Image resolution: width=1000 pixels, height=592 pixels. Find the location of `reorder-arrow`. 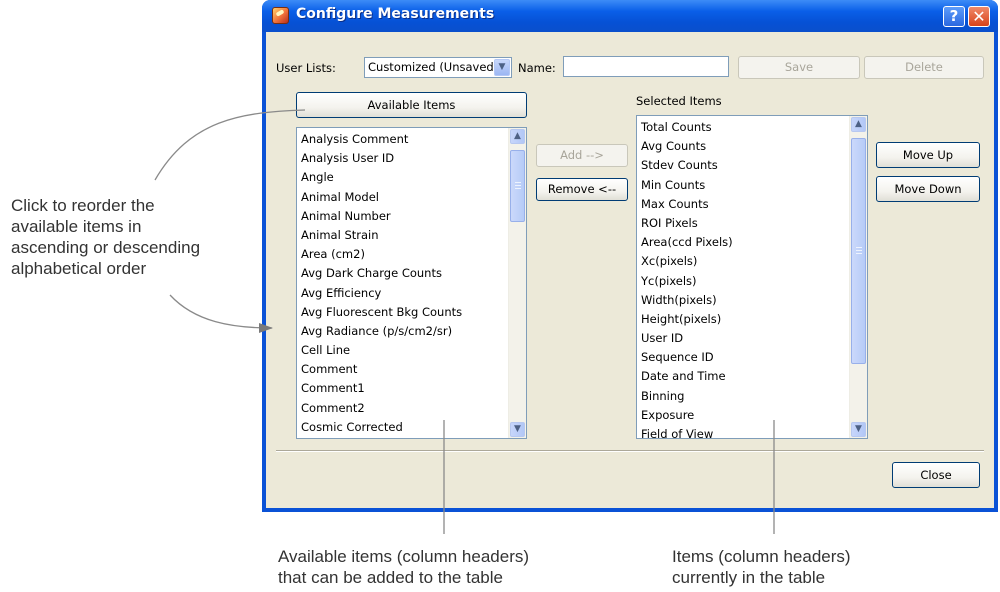

reorder-arrow is located at coordinates (221, 313).